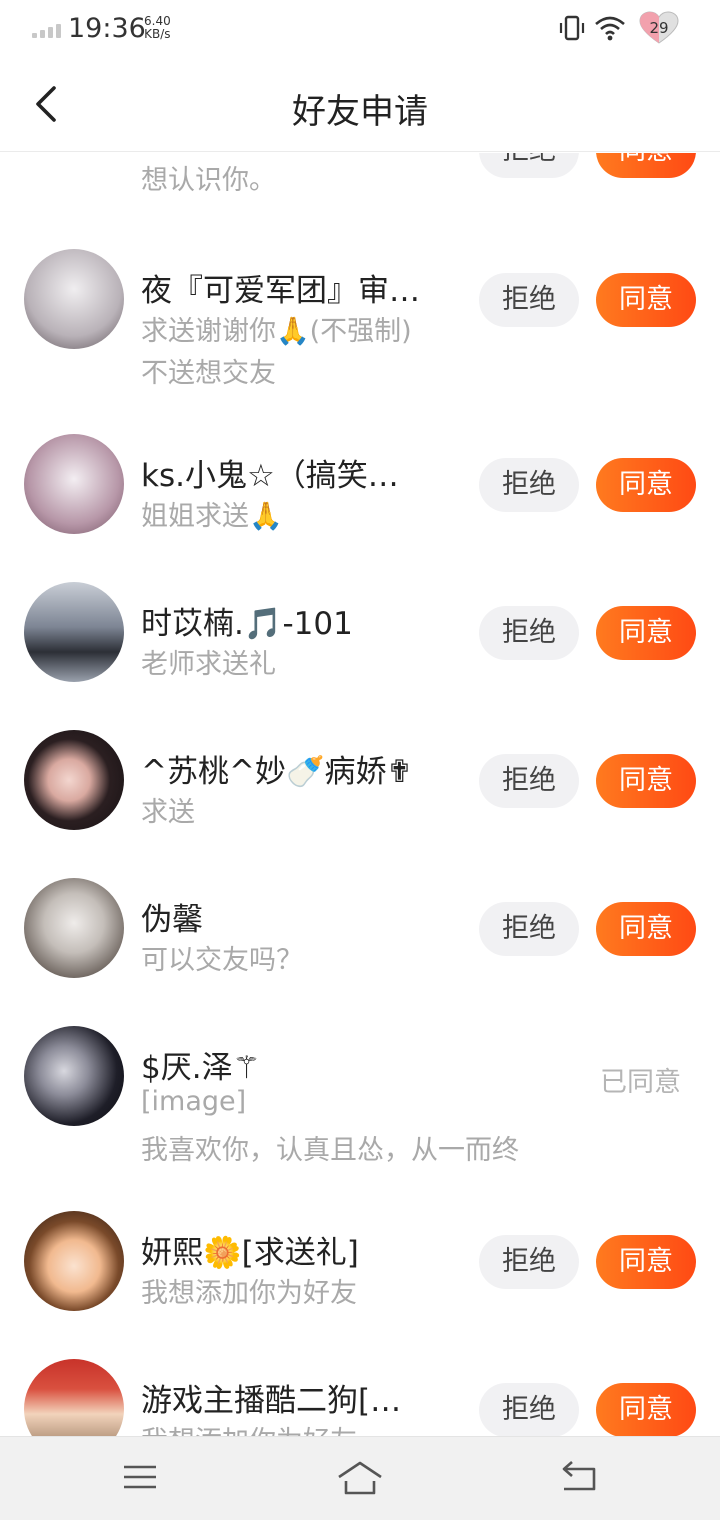 This screenshot has width=720, height=1520. What do you see at coordinates (360, 30) in the screenshot?
I see `status-bar: 19:36 6.40 KB/s 29` at bounding box center [360, 30].